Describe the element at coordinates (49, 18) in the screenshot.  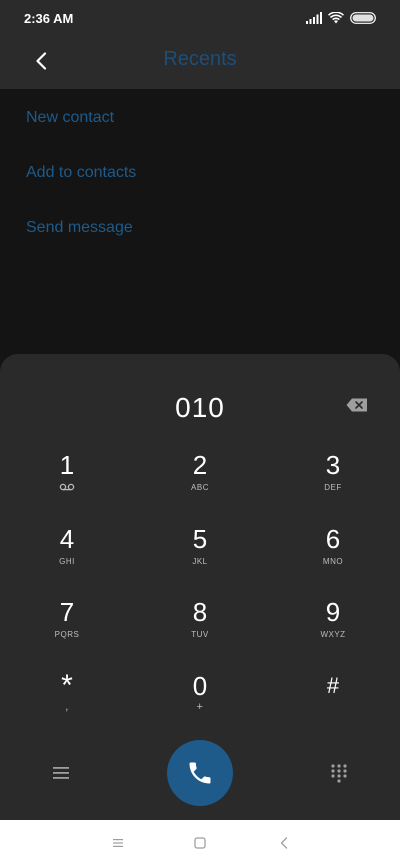
I see `status-time: 2:36 AM` at that location.